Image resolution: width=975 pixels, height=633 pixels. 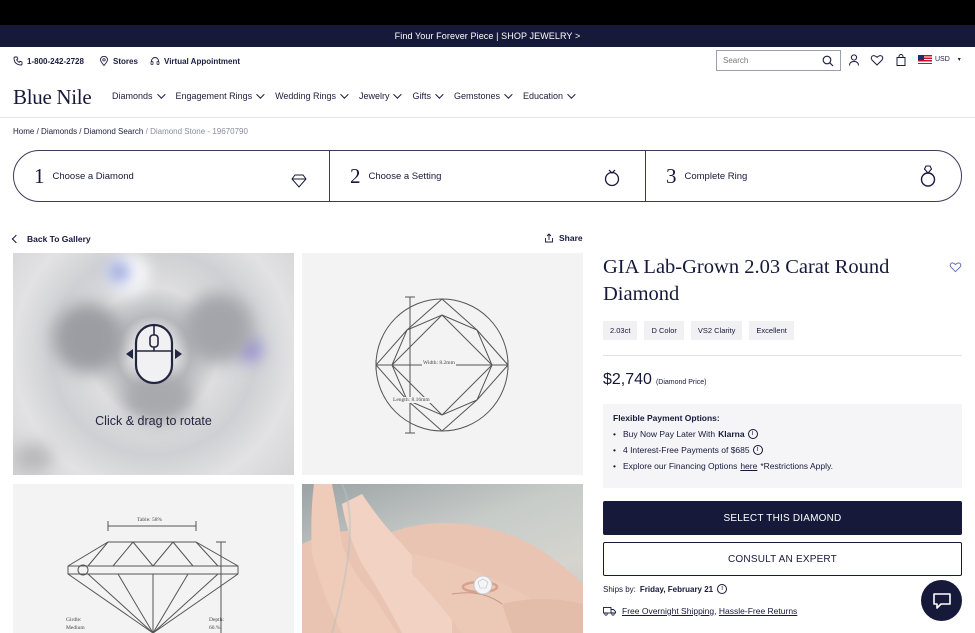 What do you see at coordinates (939, 59) in the screenshot?
I see `currency-selector: USD ▾` at bounding box center [939, 59].